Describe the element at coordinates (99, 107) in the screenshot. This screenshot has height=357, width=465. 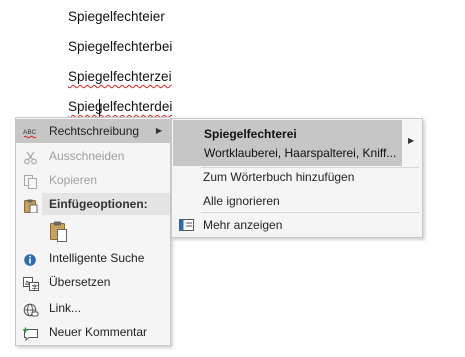
I see `text-cursor` at that location.